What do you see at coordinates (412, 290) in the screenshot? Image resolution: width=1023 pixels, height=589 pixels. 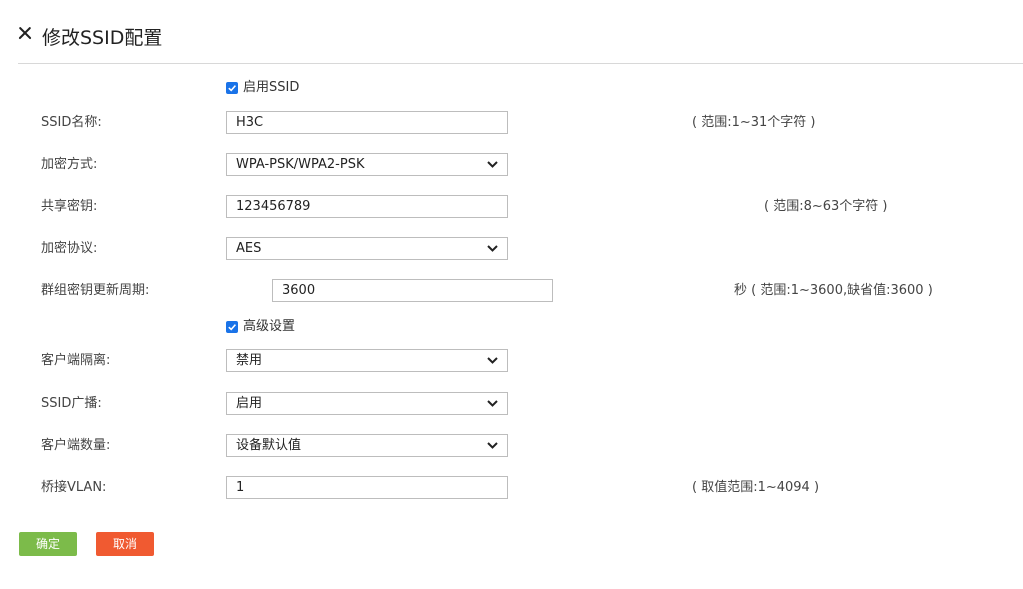 I see `group-key-period-input: 3600` at bounding box center [412, 290].